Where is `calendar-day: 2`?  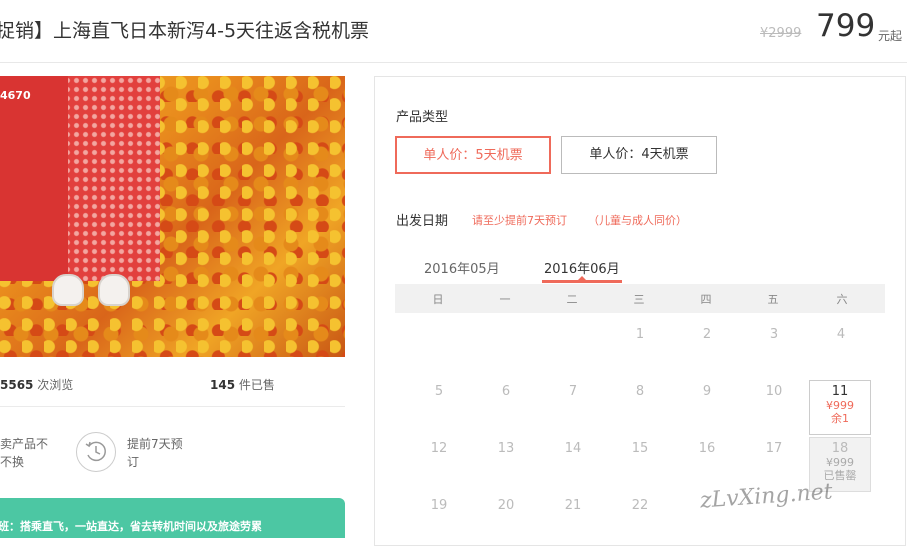
calendar-day: 2 is located at coordinates (707, 334).